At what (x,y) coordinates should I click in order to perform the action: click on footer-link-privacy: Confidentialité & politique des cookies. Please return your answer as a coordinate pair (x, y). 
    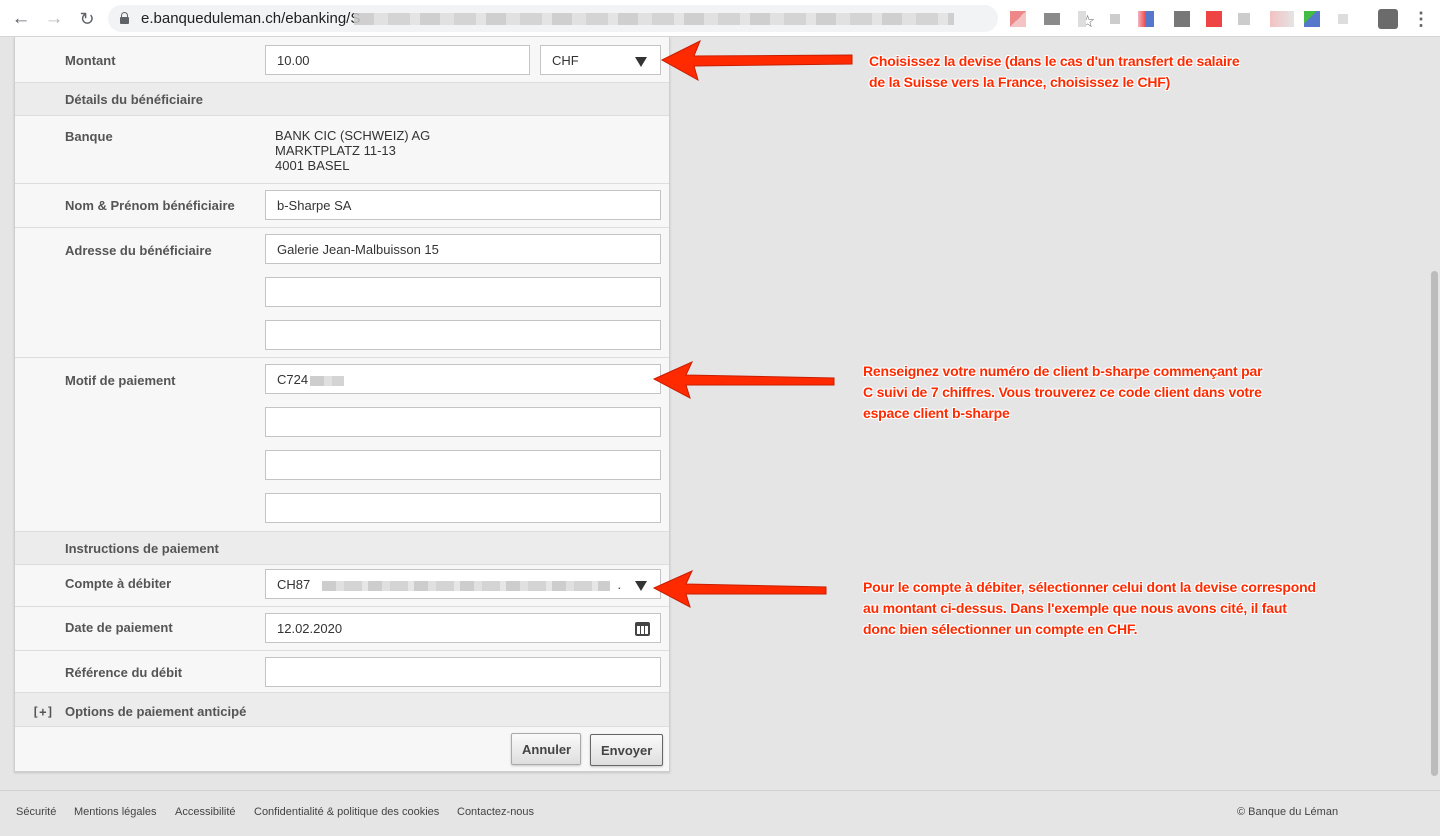
    Looking at the image, I should click on (346, 812).